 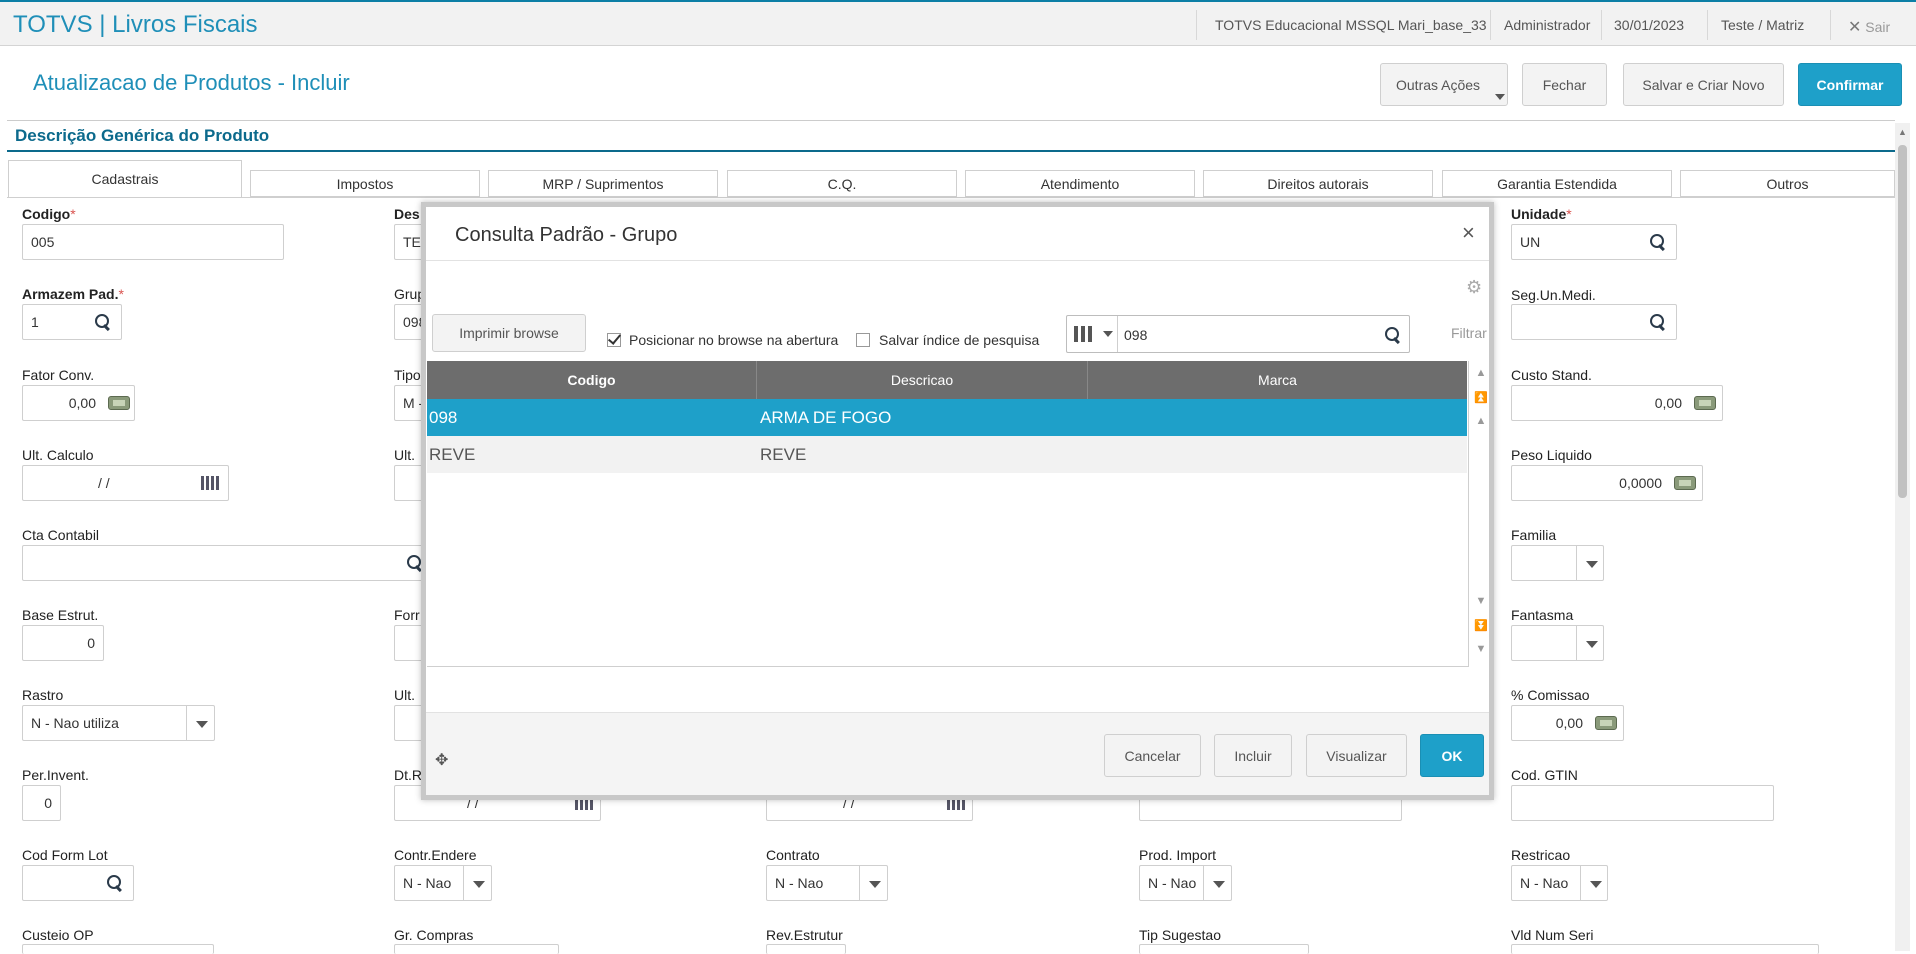 I want to click on position-browse-checkbox, so click(x=614, y=340).